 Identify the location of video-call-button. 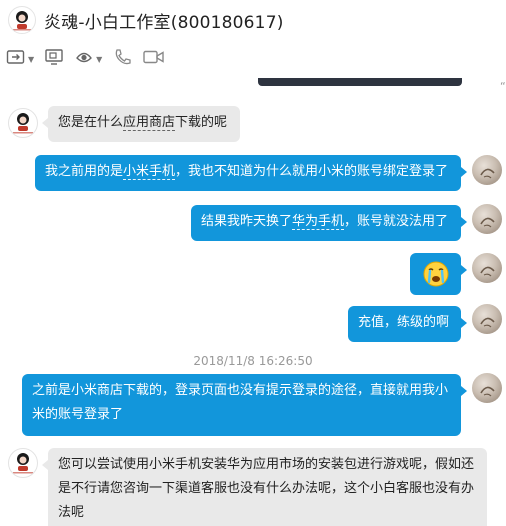
(154, 59).